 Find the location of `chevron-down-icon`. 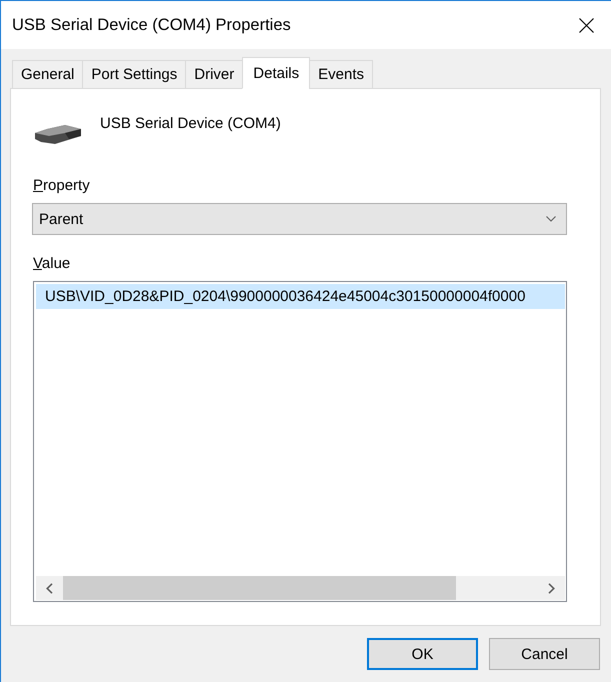

chevron-down-icon is located at coordinates (551, 219).